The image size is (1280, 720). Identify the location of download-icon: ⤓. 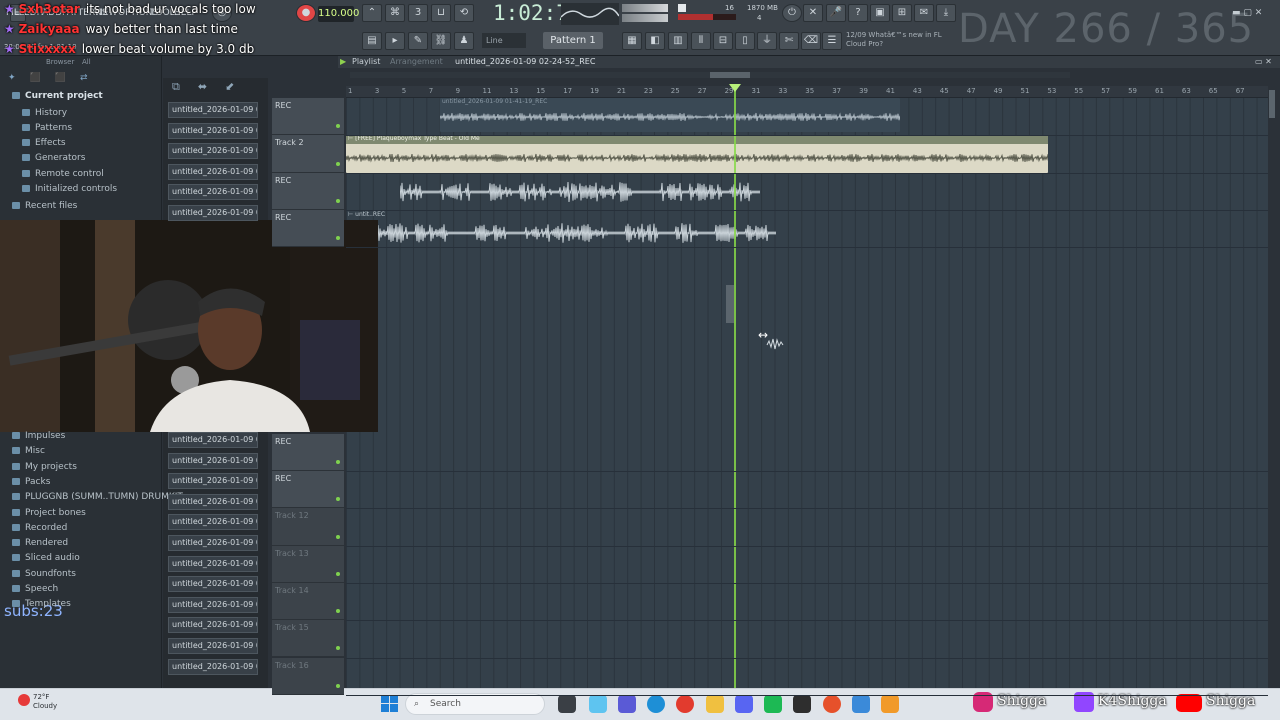
(946, 13).